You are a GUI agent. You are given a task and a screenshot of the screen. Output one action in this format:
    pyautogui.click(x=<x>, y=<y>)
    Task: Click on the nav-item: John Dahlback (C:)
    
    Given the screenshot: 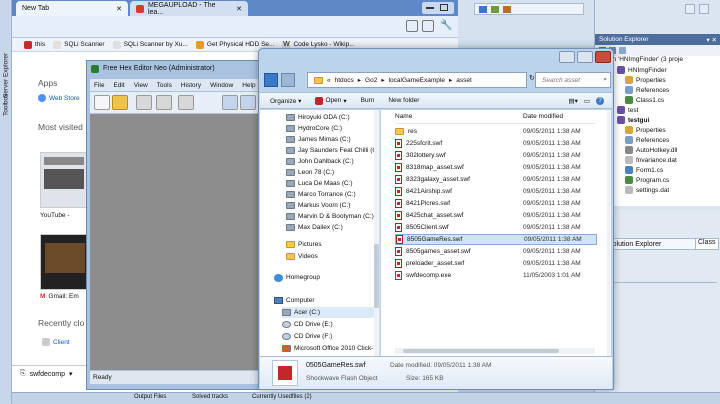 What is the action you would take?
    pyautogui.click(x=320, y=161)
    